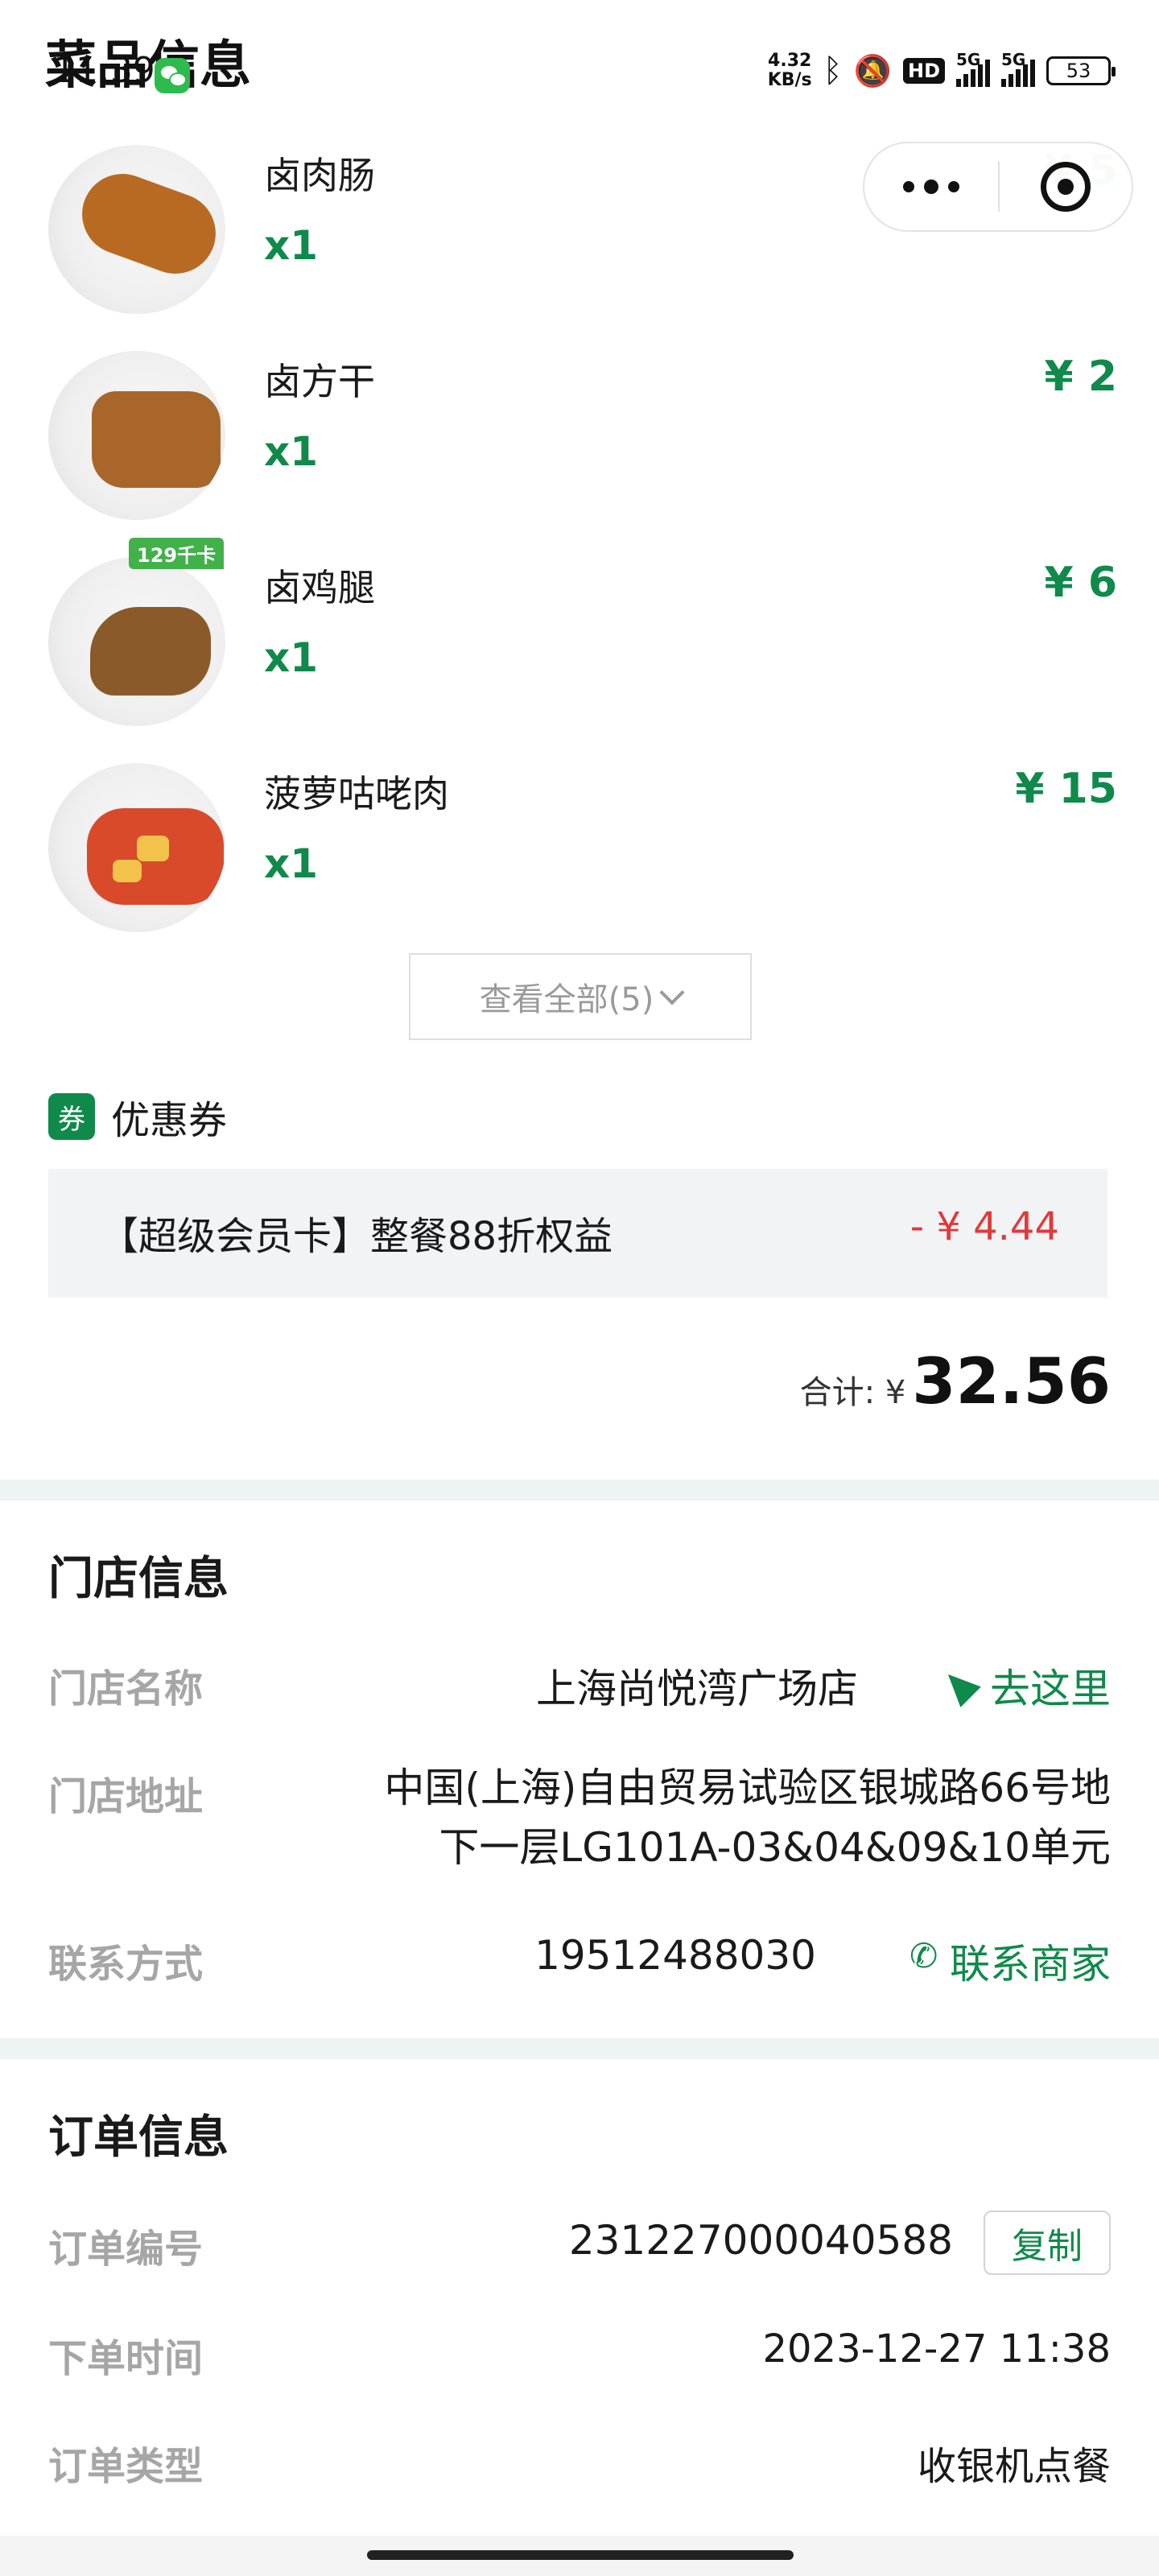  What do you see at coordinates (356, 1236) in the screenshot?
I see `coupon-description: 【超级会员卡】整餐88折权益` at bounding box center [356, 1236].